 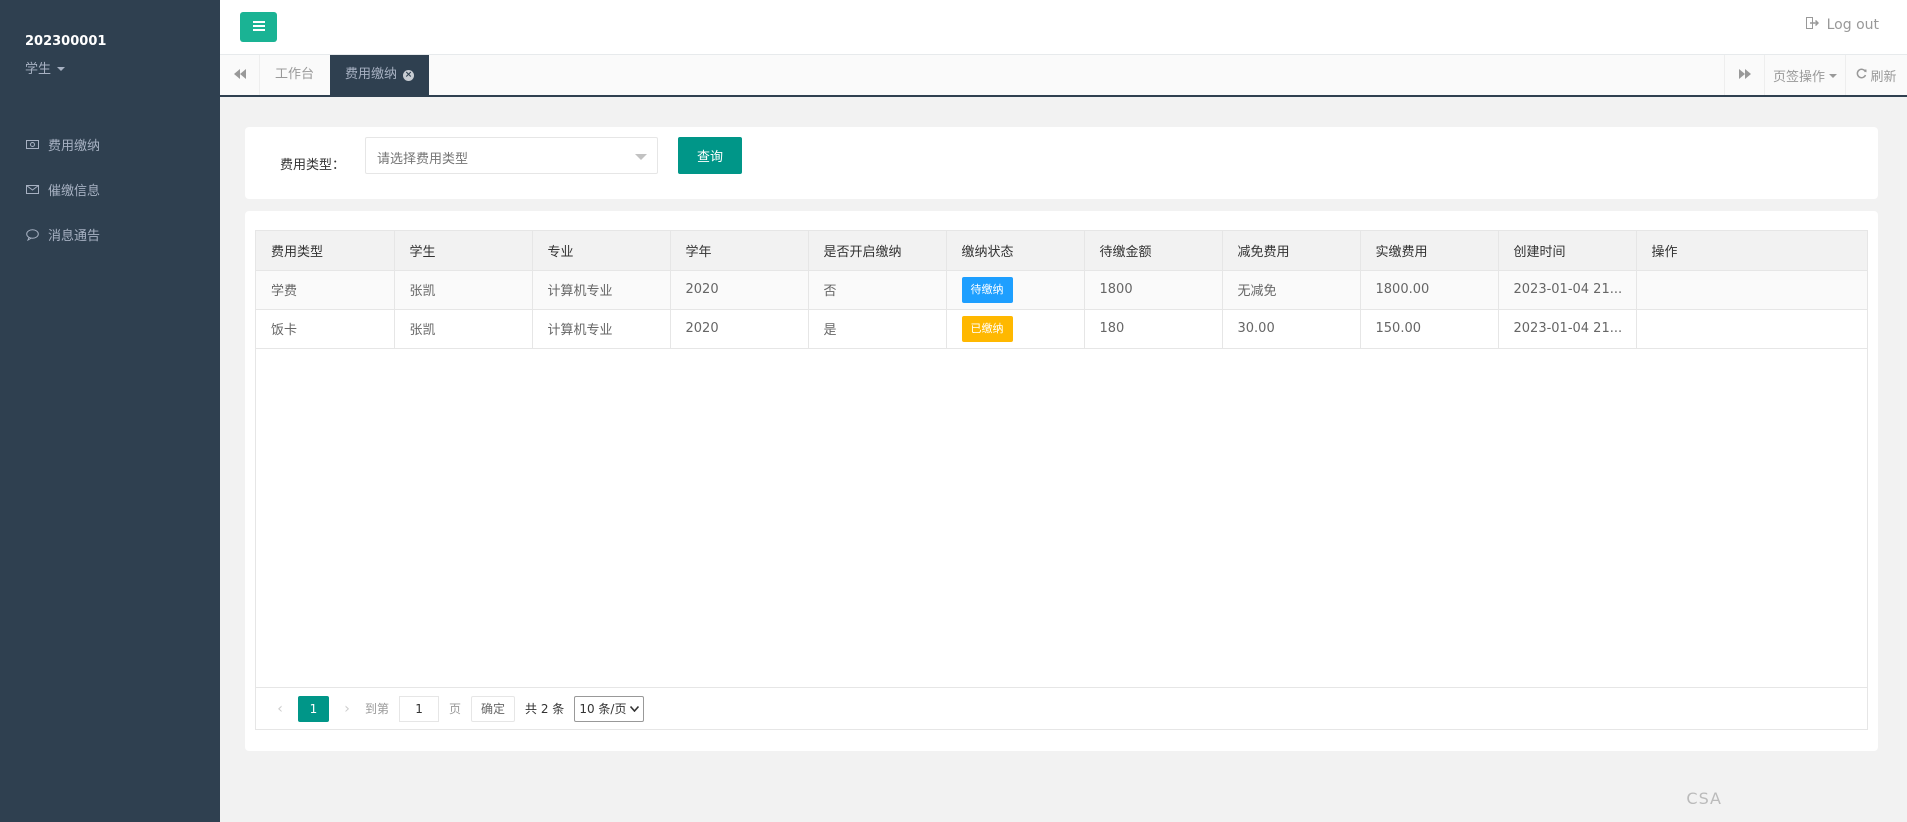 I want to click on status-badge: 已缴纳, so click(x=987, y=328).